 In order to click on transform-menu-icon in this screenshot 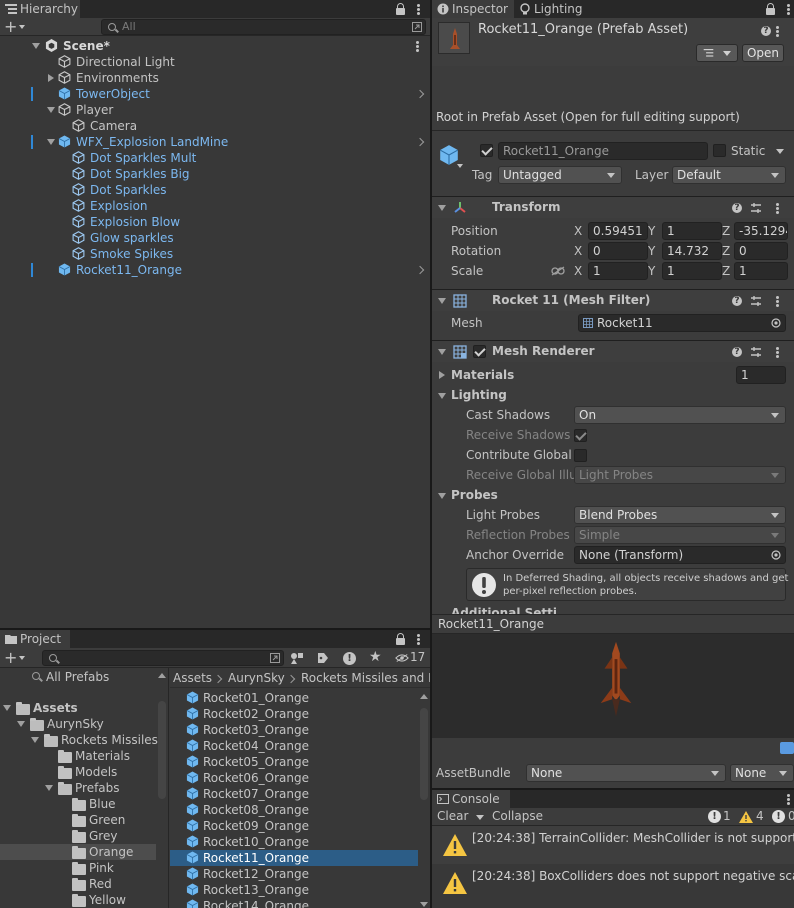, I will do `click(777, 208)`.